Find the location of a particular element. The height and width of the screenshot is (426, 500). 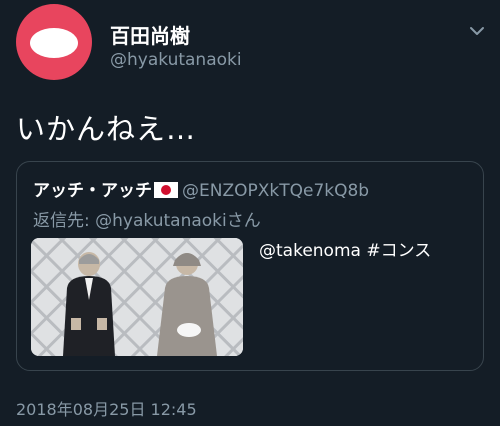

quoted-tweet-text: @takenoma #コンス is located at coordinates (345, 251).